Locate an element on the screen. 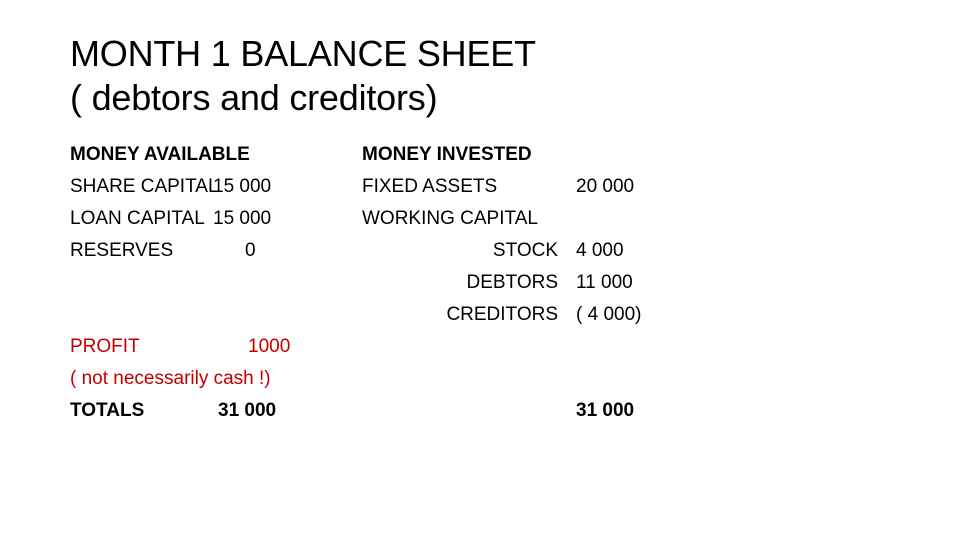 This screenshot has height=540, width=960. left-row-label-reserves: RESERVES is located at coordinates (122, 250).